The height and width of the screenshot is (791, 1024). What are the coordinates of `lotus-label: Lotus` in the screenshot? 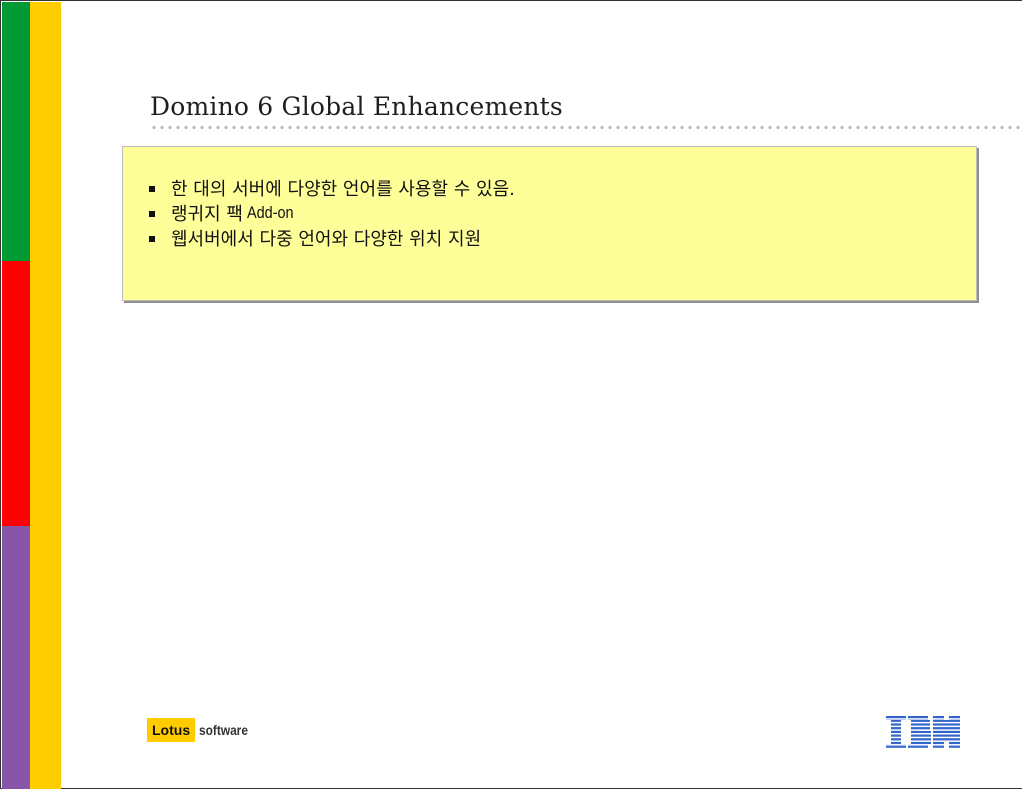 It's located at (171, 730).